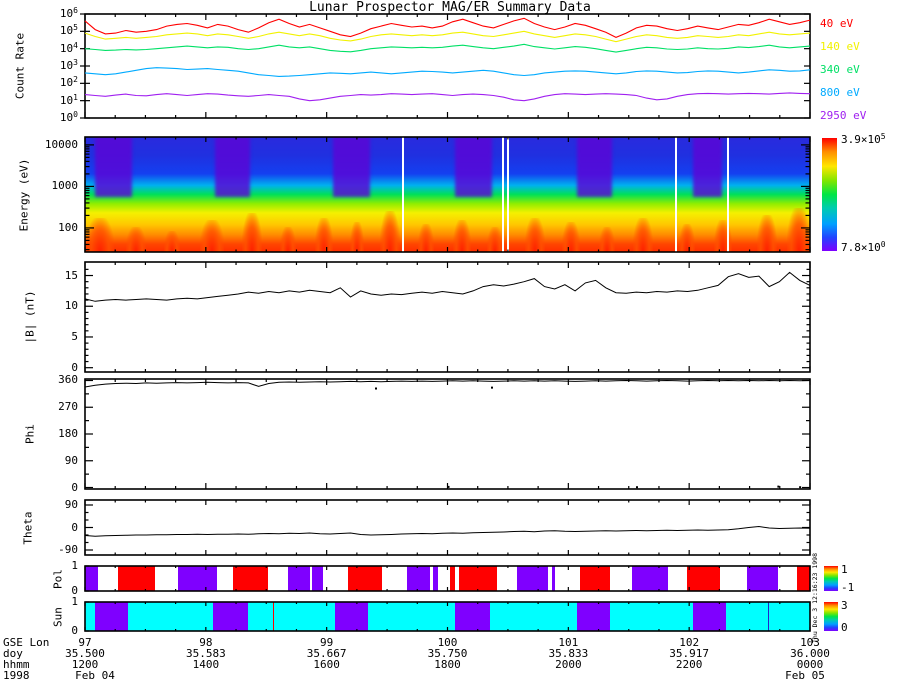 The image size is (900, 700). What do you see at coordinates (61, 144) in the screenshot?
I see `y-tick-label: 10000` at bounding box center [61, 144].